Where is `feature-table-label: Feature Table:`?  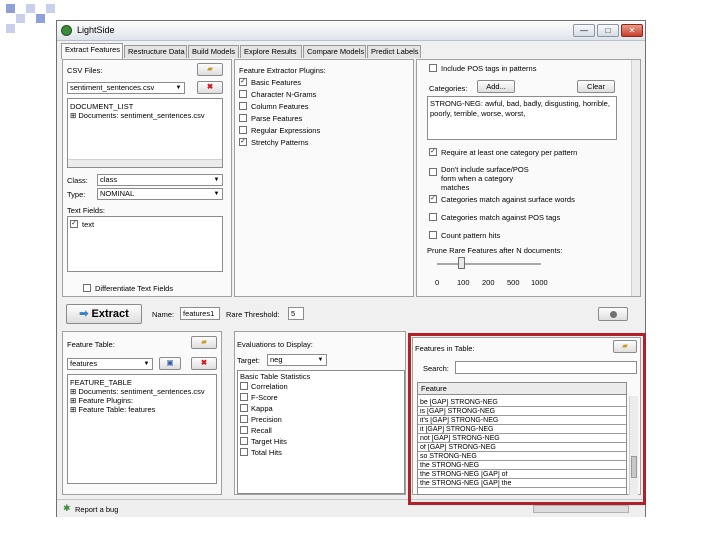
feature-table-label: Feature Table: is located at coordinates (91, 344).